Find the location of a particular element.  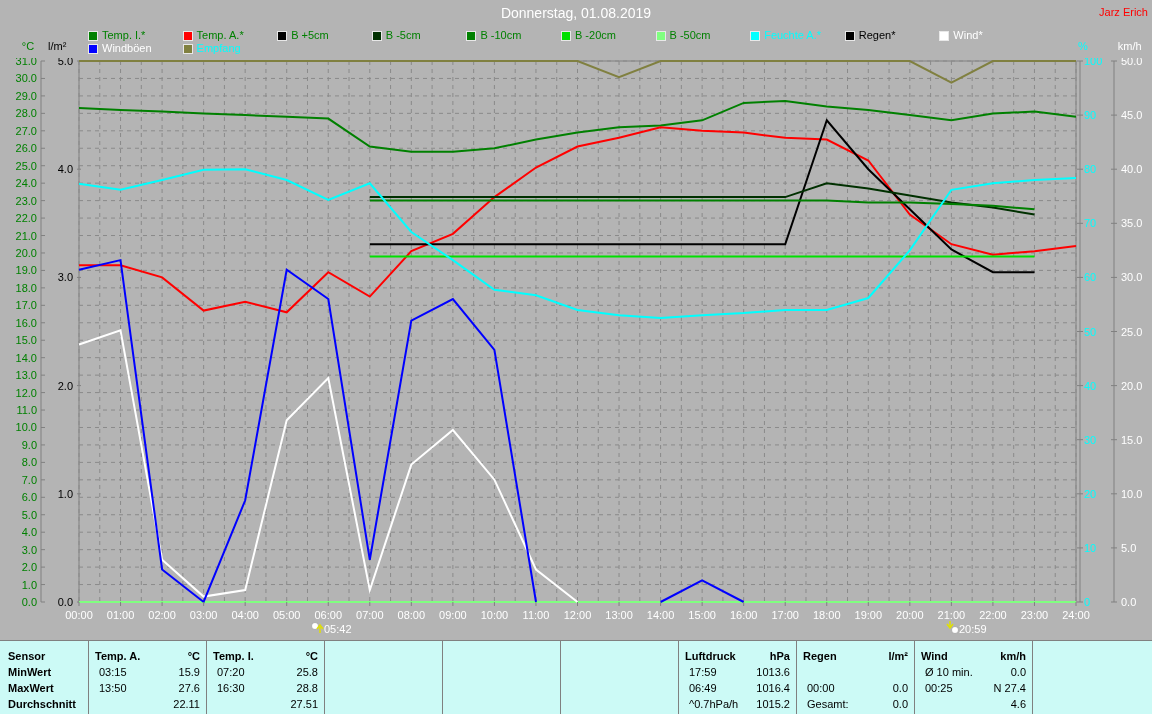

column-title: Wind is located at coordinates (934, 656).